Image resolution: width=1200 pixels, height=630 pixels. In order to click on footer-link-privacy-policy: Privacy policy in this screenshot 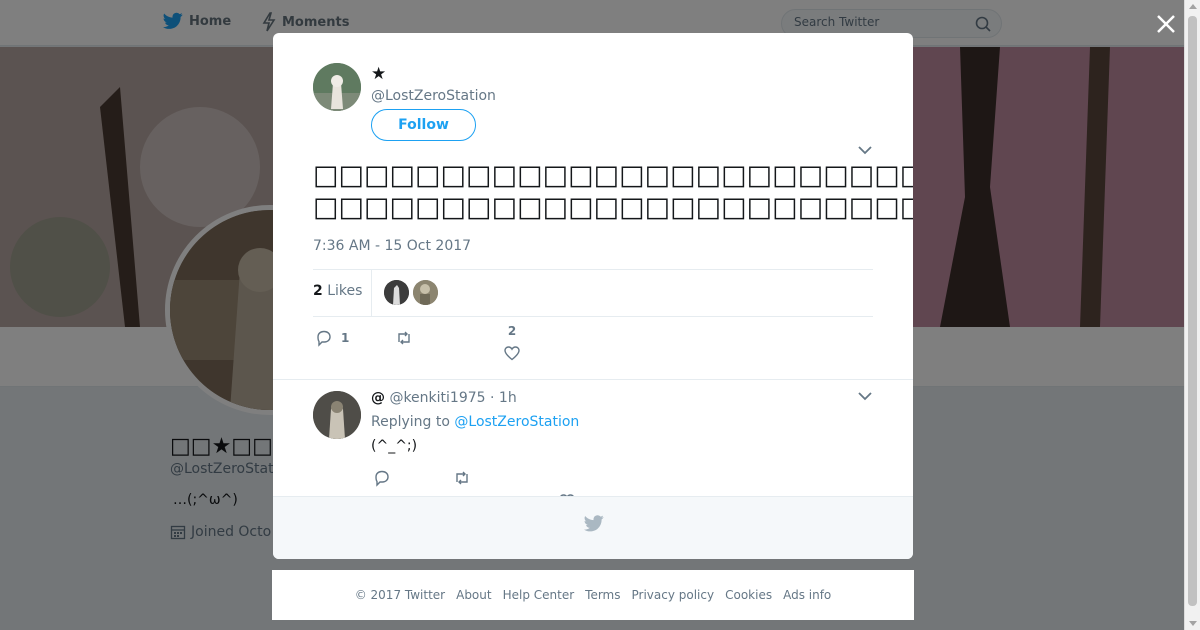, I will do `click(673, 595)`.